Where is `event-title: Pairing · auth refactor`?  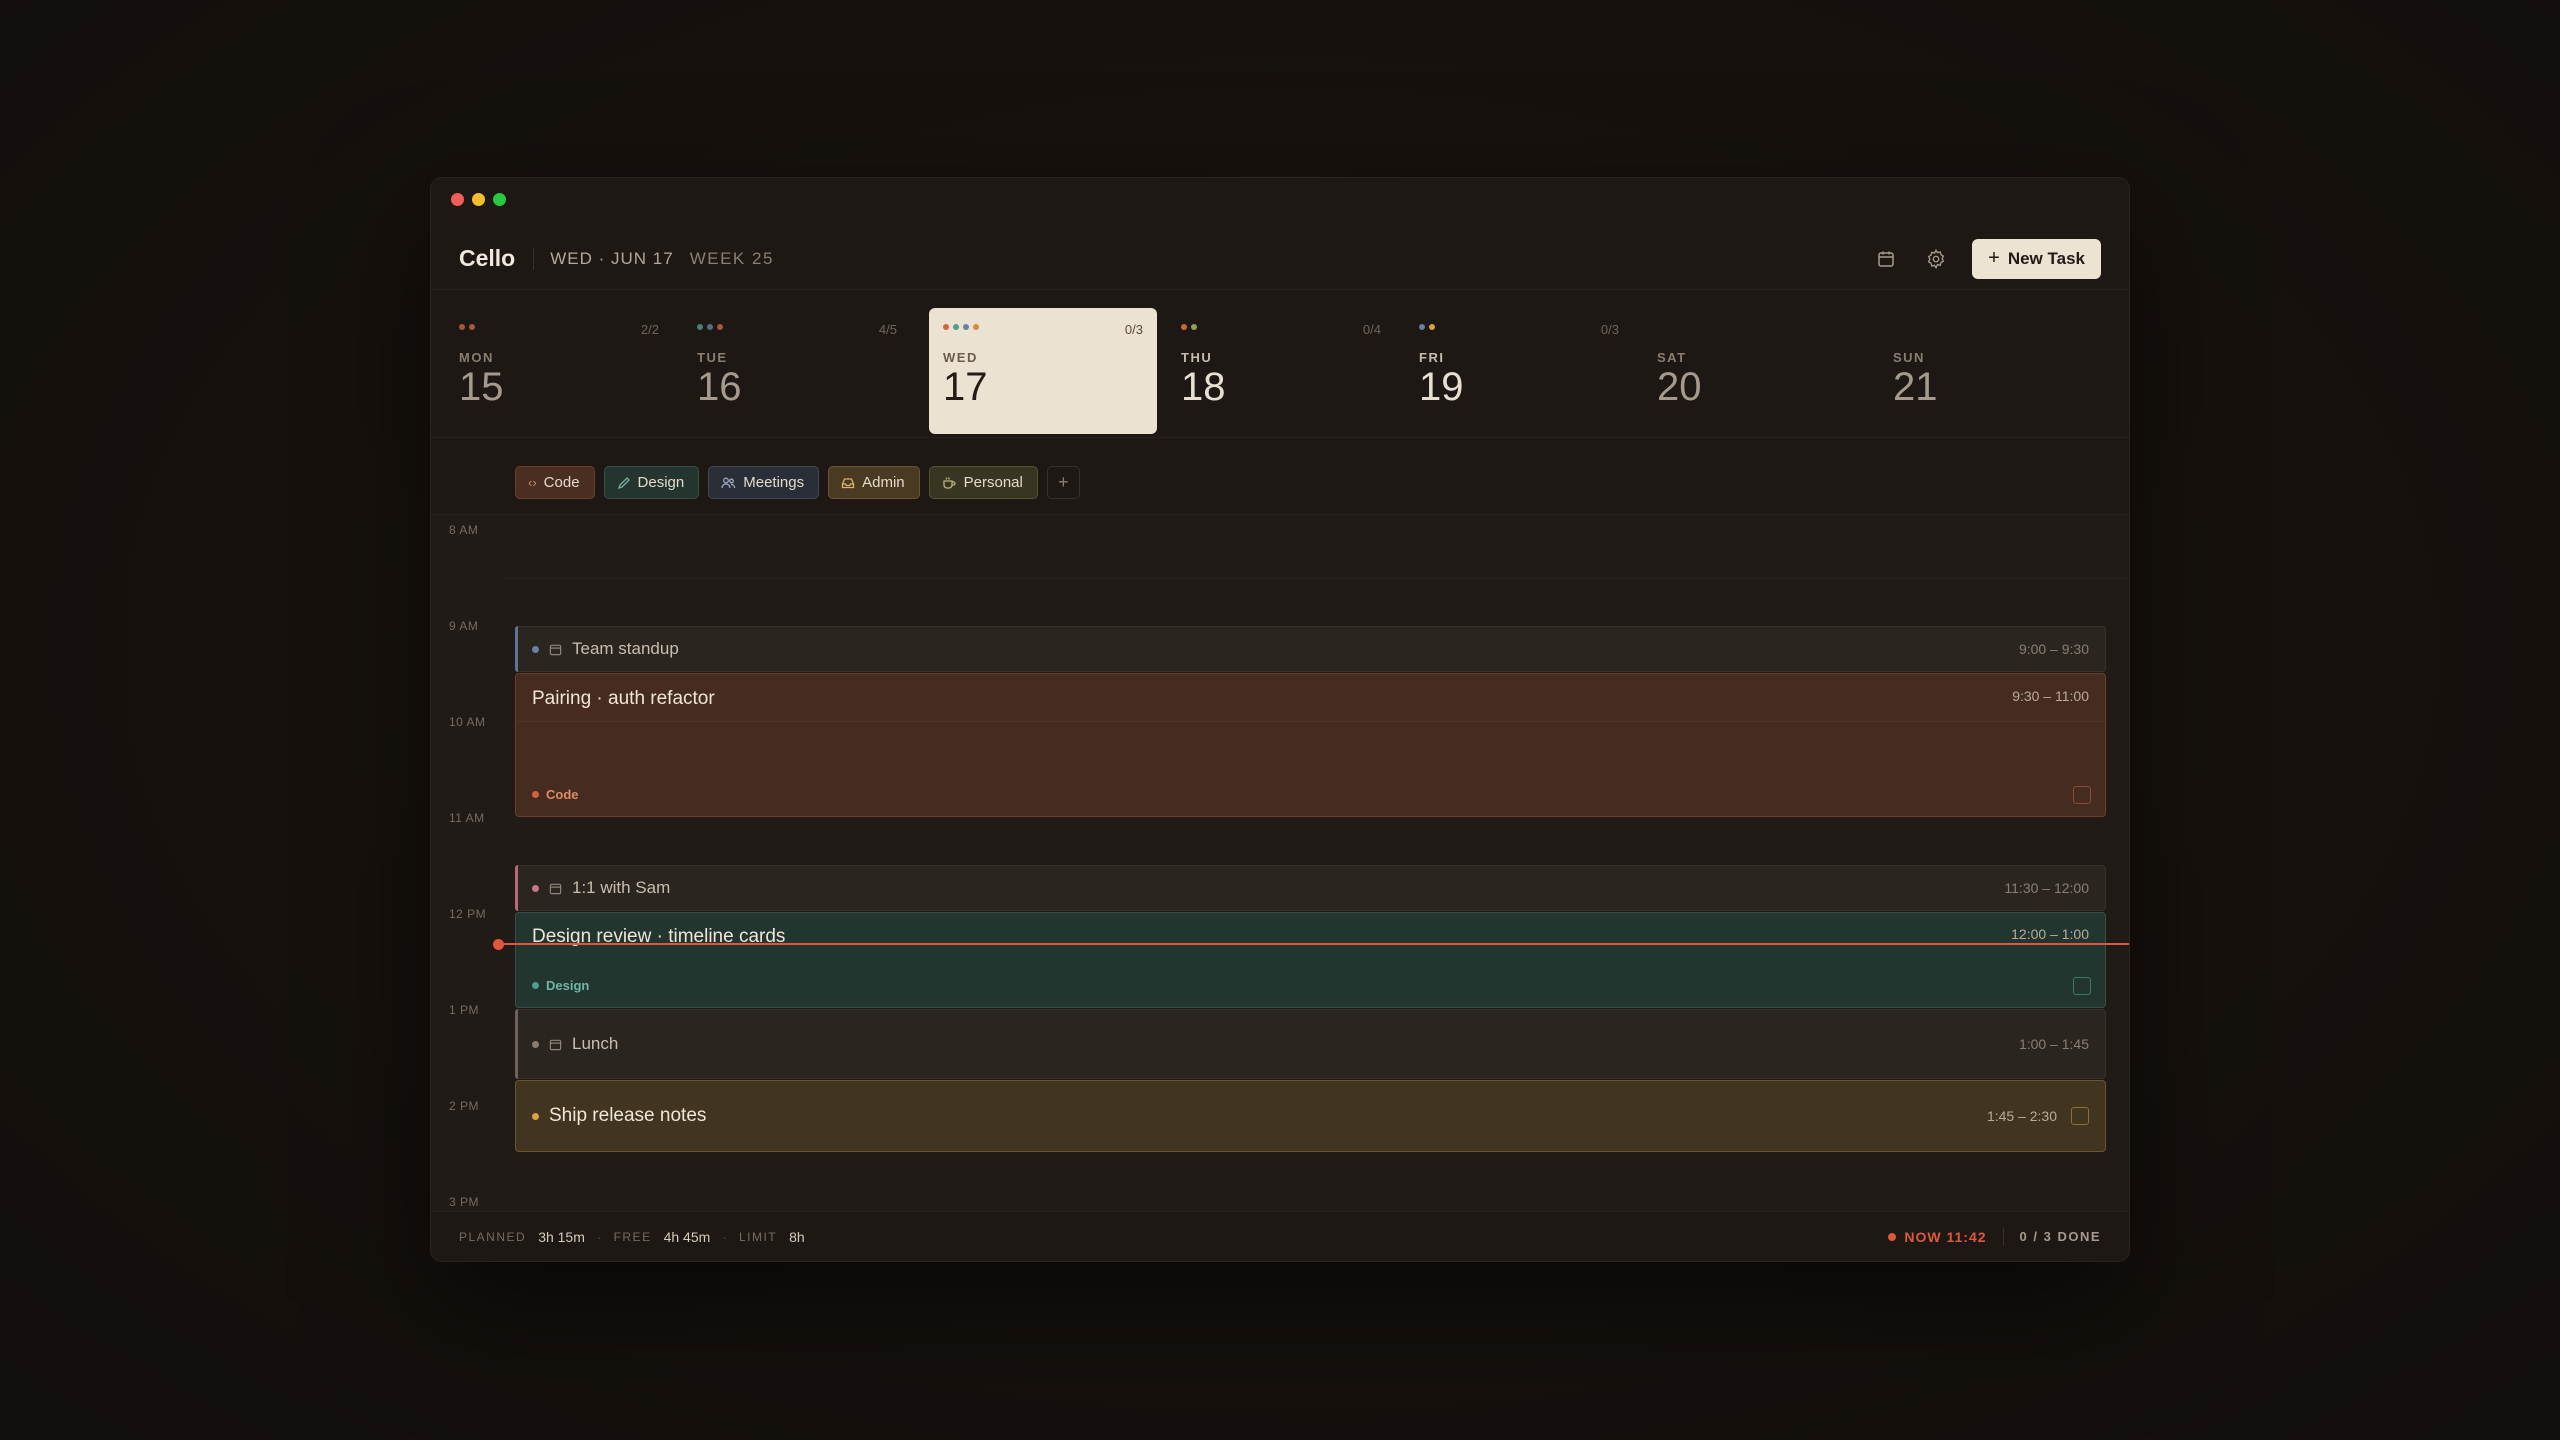
event-title: Pairing · auth refactor is located at coordinates (623, 698).